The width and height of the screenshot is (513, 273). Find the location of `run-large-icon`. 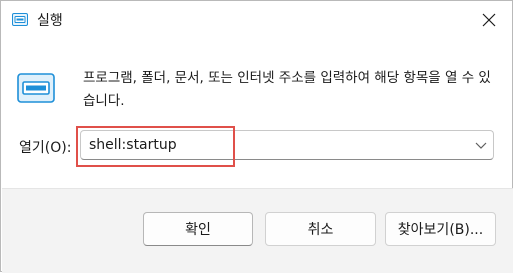

run-large-icon is located at coordinates (36, 88).